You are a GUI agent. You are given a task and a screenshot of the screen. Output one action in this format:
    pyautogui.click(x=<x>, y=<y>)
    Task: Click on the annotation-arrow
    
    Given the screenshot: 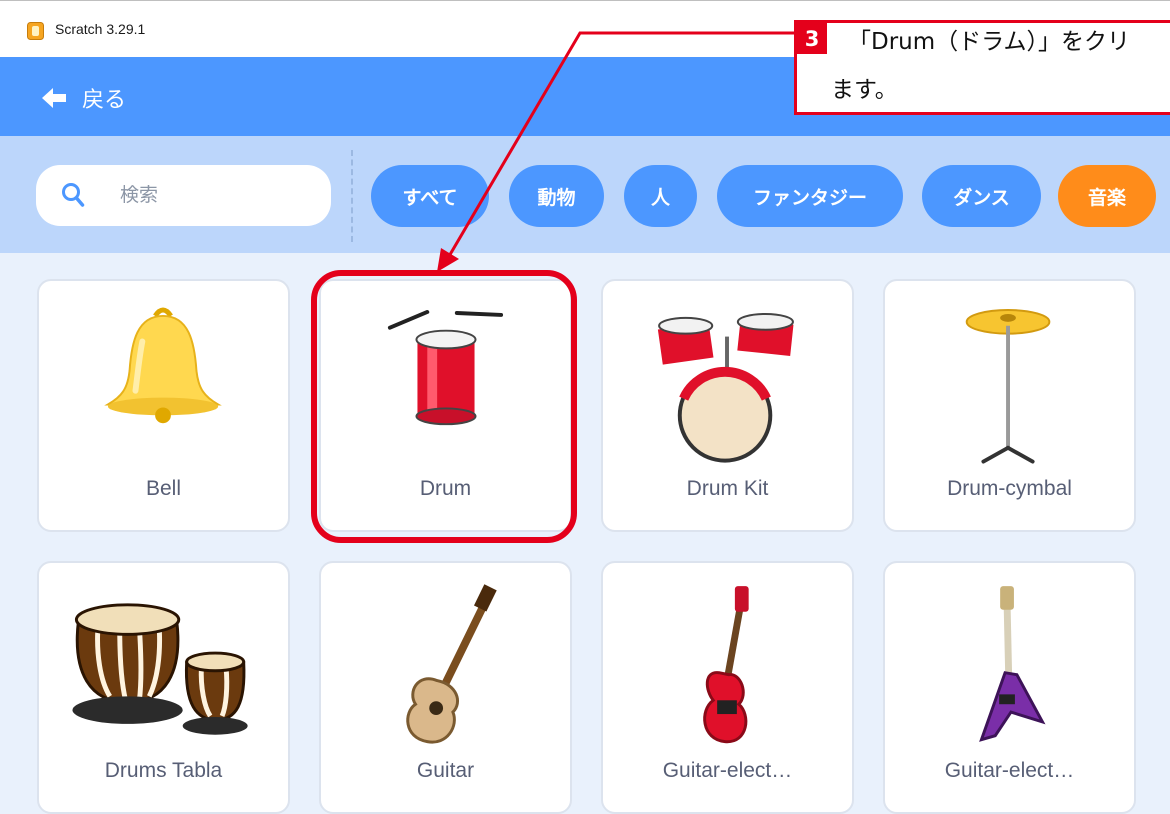 What is the action you would take?
    pyautogui.click(x=615, y=151)
    